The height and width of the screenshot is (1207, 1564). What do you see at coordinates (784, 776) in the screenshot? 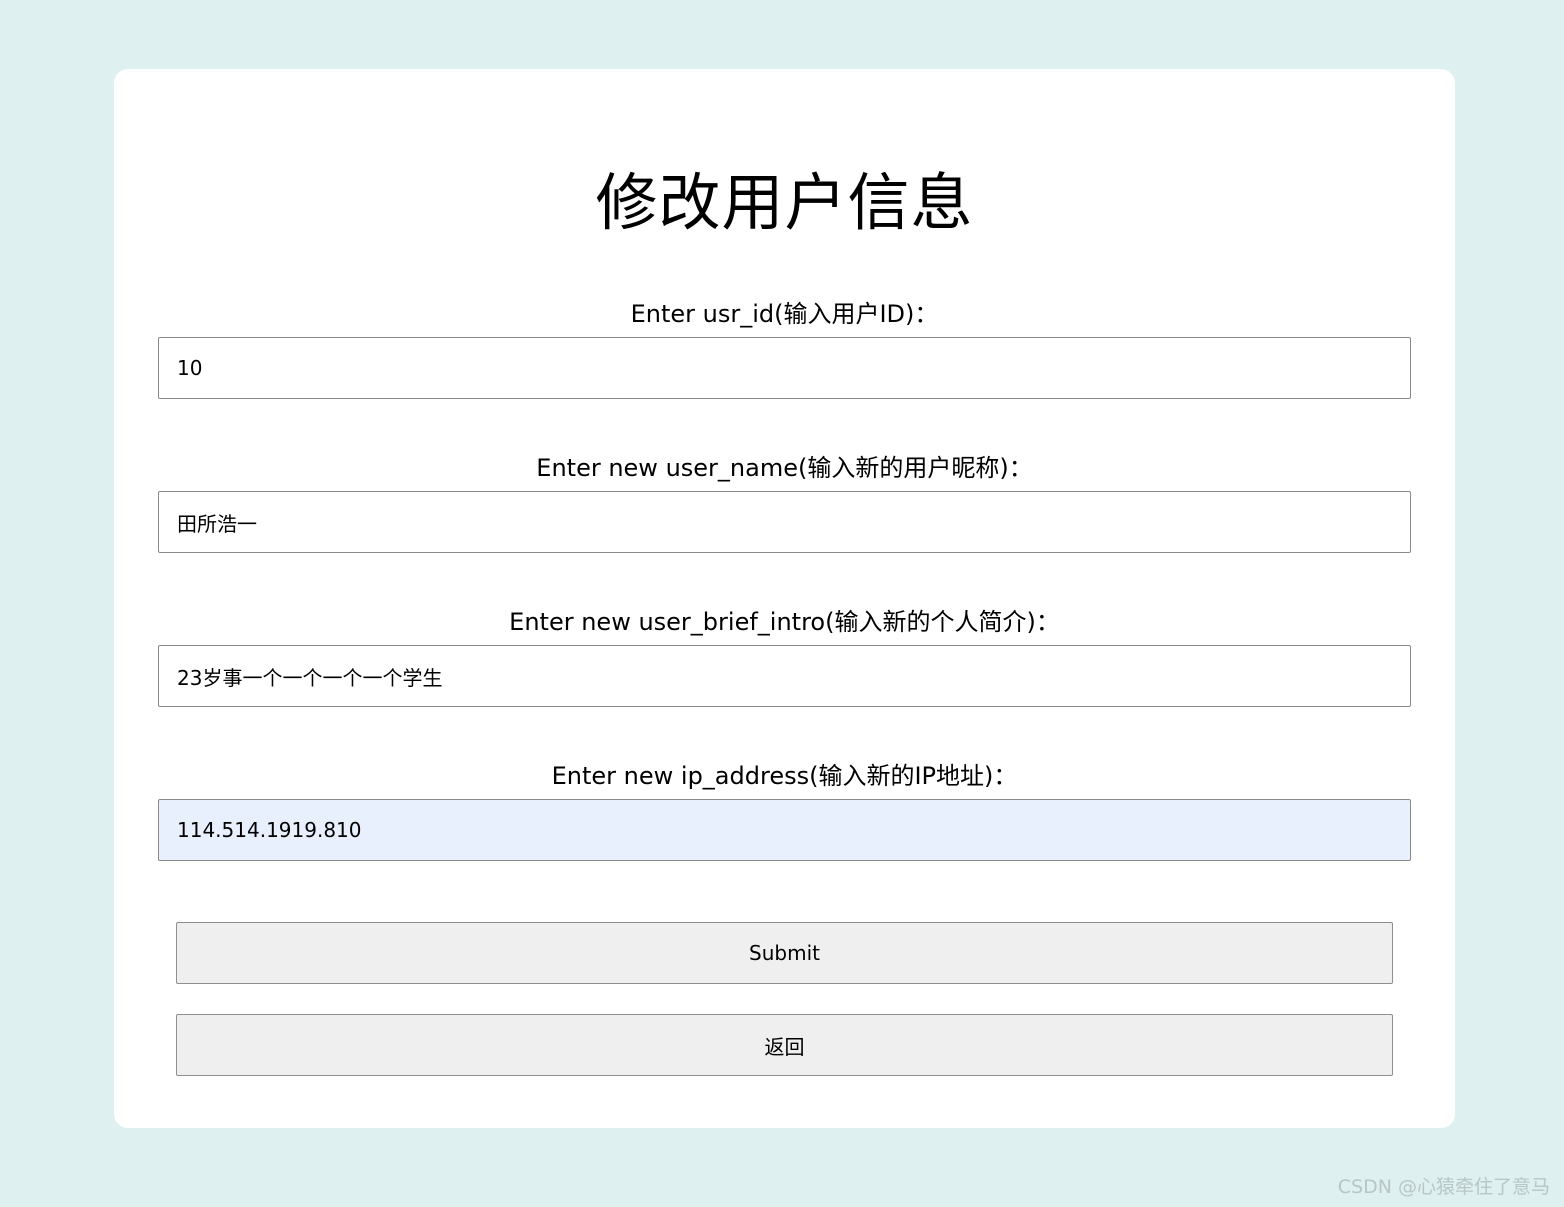
I see `ip-address-label: Enter new ip_address(输入新的IP地址)：` at bounding box center [784, 776].